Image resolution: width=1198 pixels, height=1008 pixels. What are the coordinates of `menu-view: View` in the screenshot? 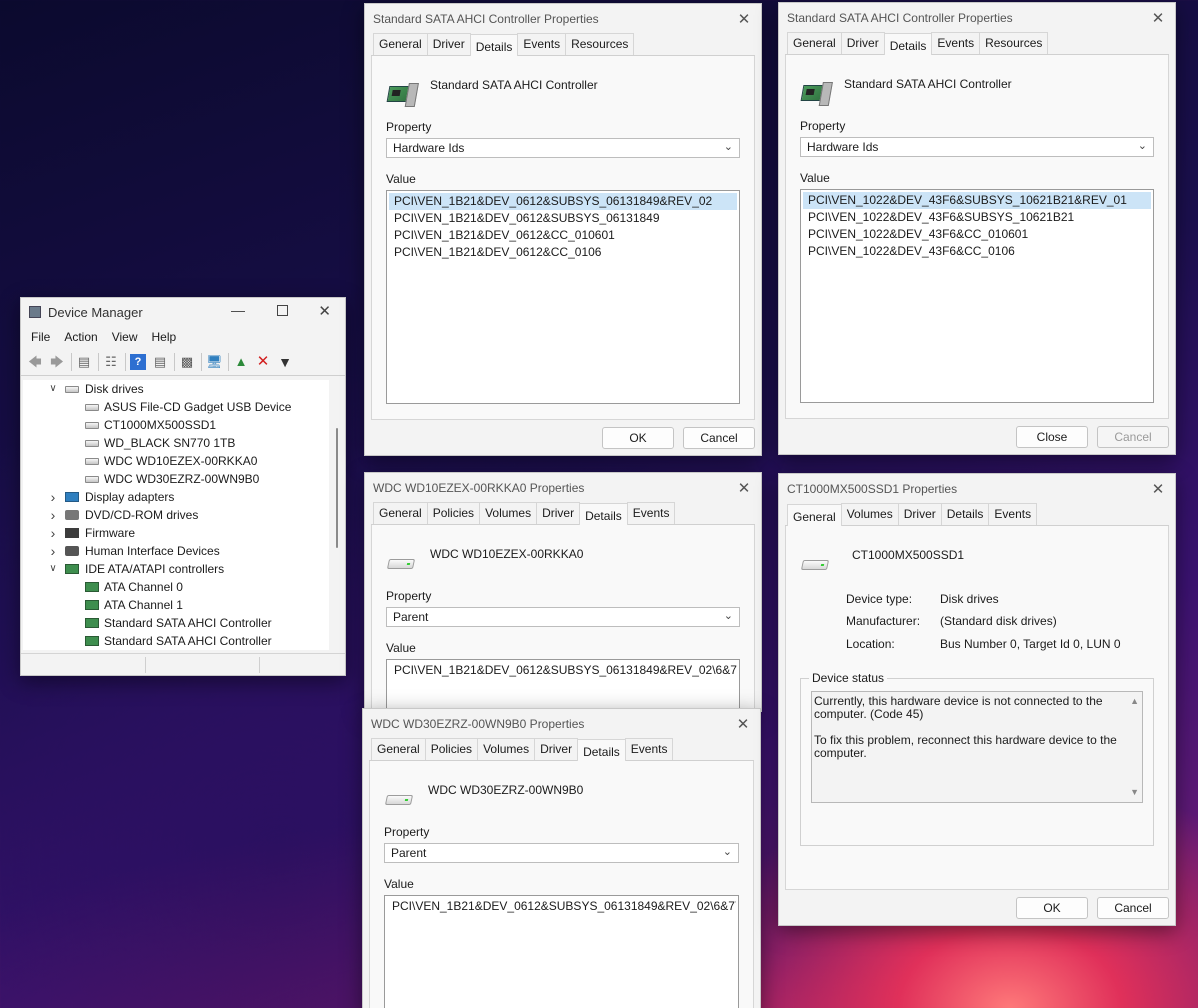 It's located at (125, 337).